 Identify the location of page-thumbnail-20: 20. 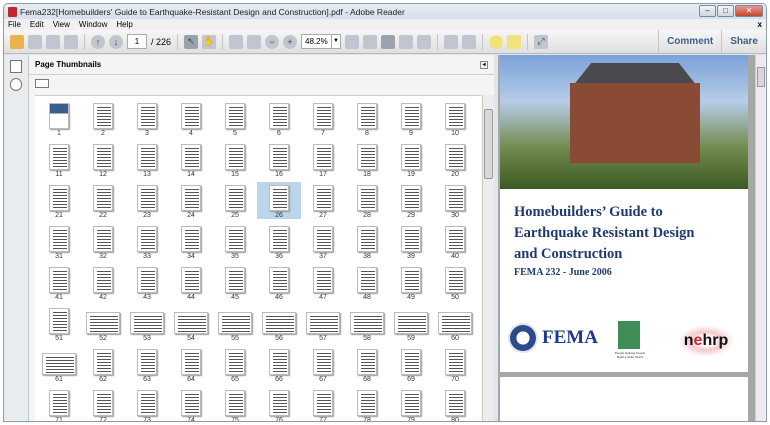
(455, 159).